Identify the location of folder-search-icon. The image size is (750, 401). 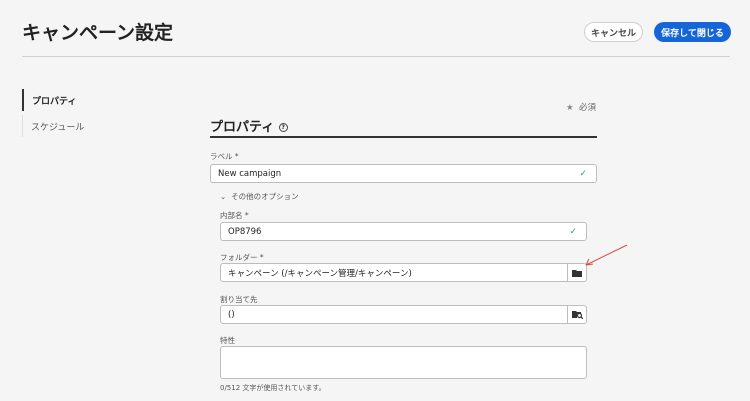
(576, 314).